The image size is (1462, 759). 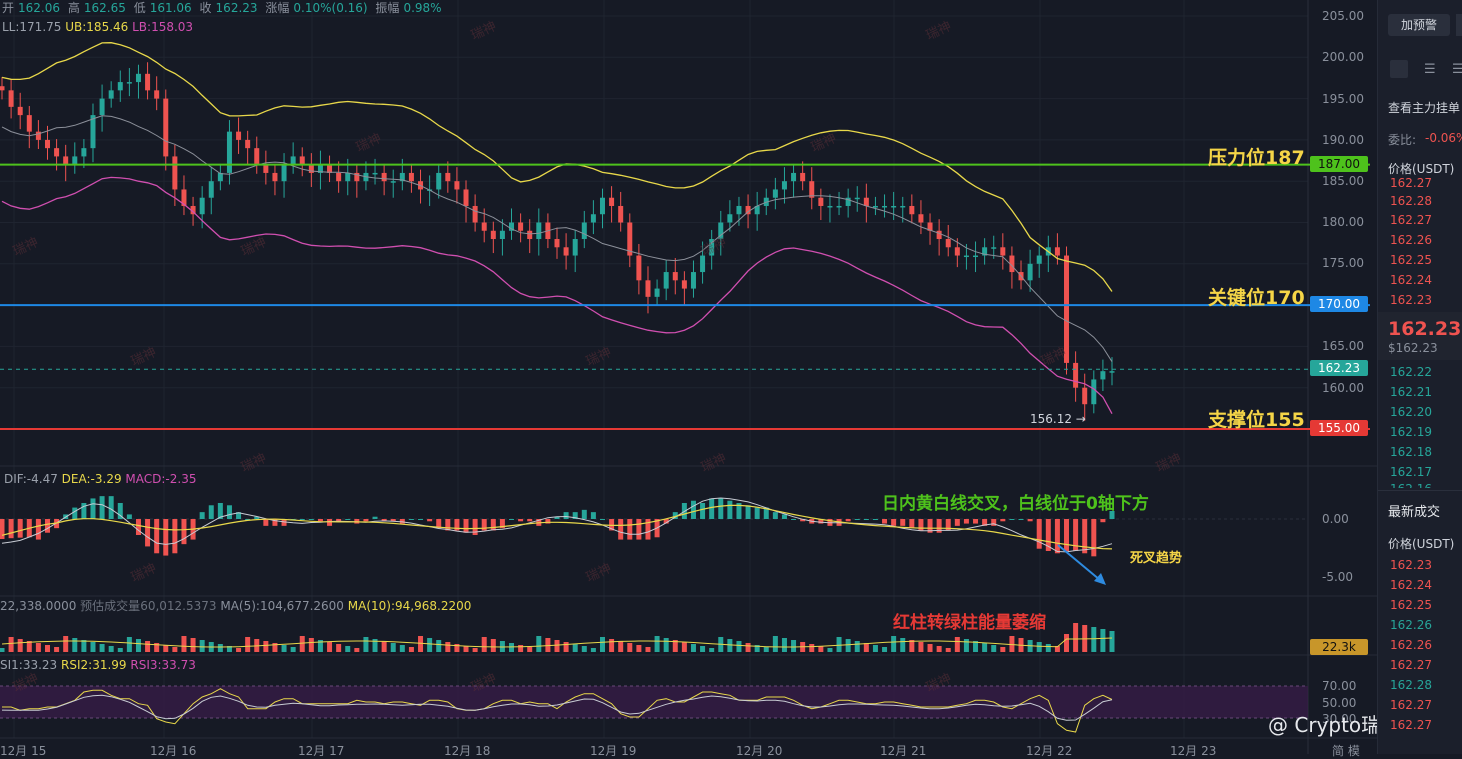 I want to click on axis-corner: 简 模, so click(x=1346, y=750).